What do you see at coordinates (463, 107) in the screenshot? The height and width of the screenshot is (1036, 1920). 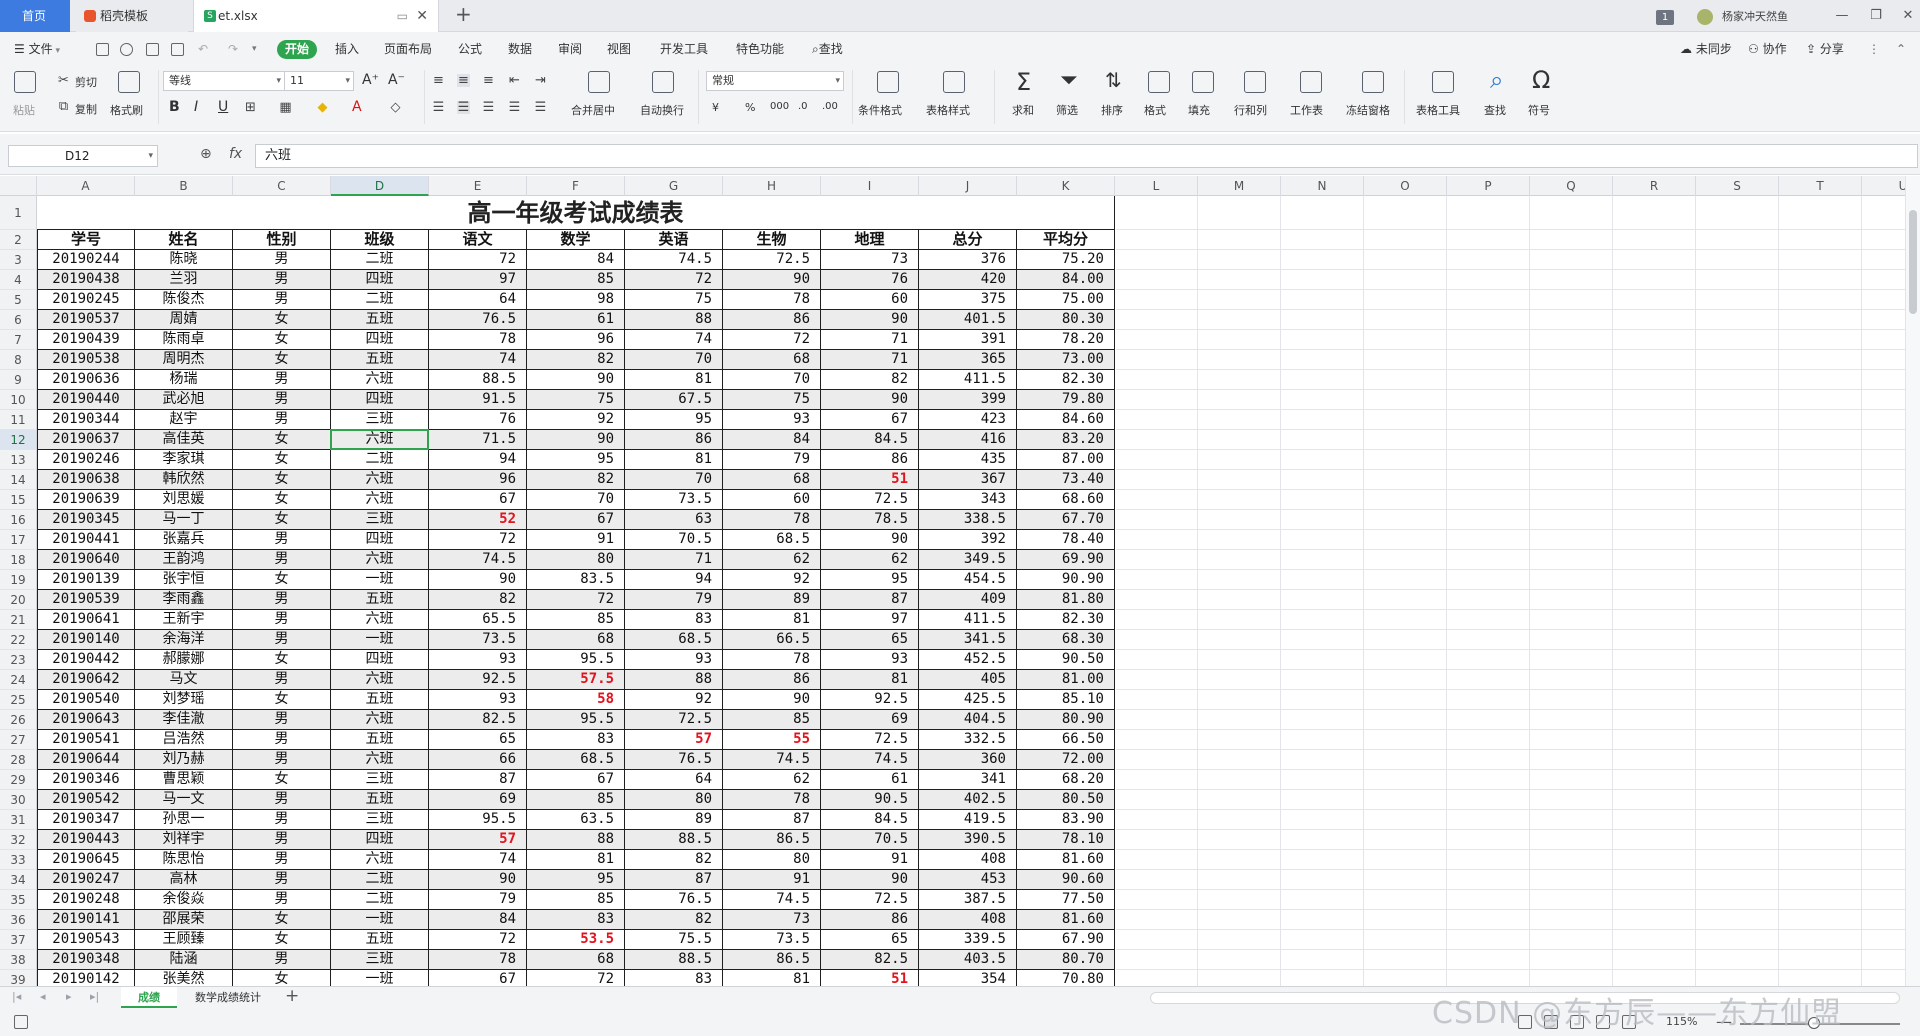 I see `align-center-icon: ☰` at bounding box center [463, 107].